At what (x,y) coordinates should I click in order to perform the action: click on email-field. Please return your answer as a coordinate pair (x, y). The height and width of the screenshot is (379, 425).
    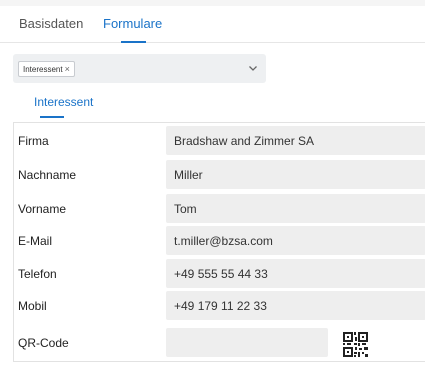
    Looking at the image, I should click on (295, 240).